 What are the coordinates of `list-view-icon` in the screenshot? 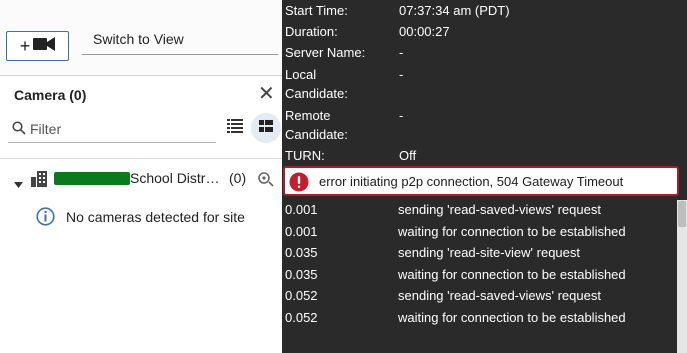 It's located at (235, 128).